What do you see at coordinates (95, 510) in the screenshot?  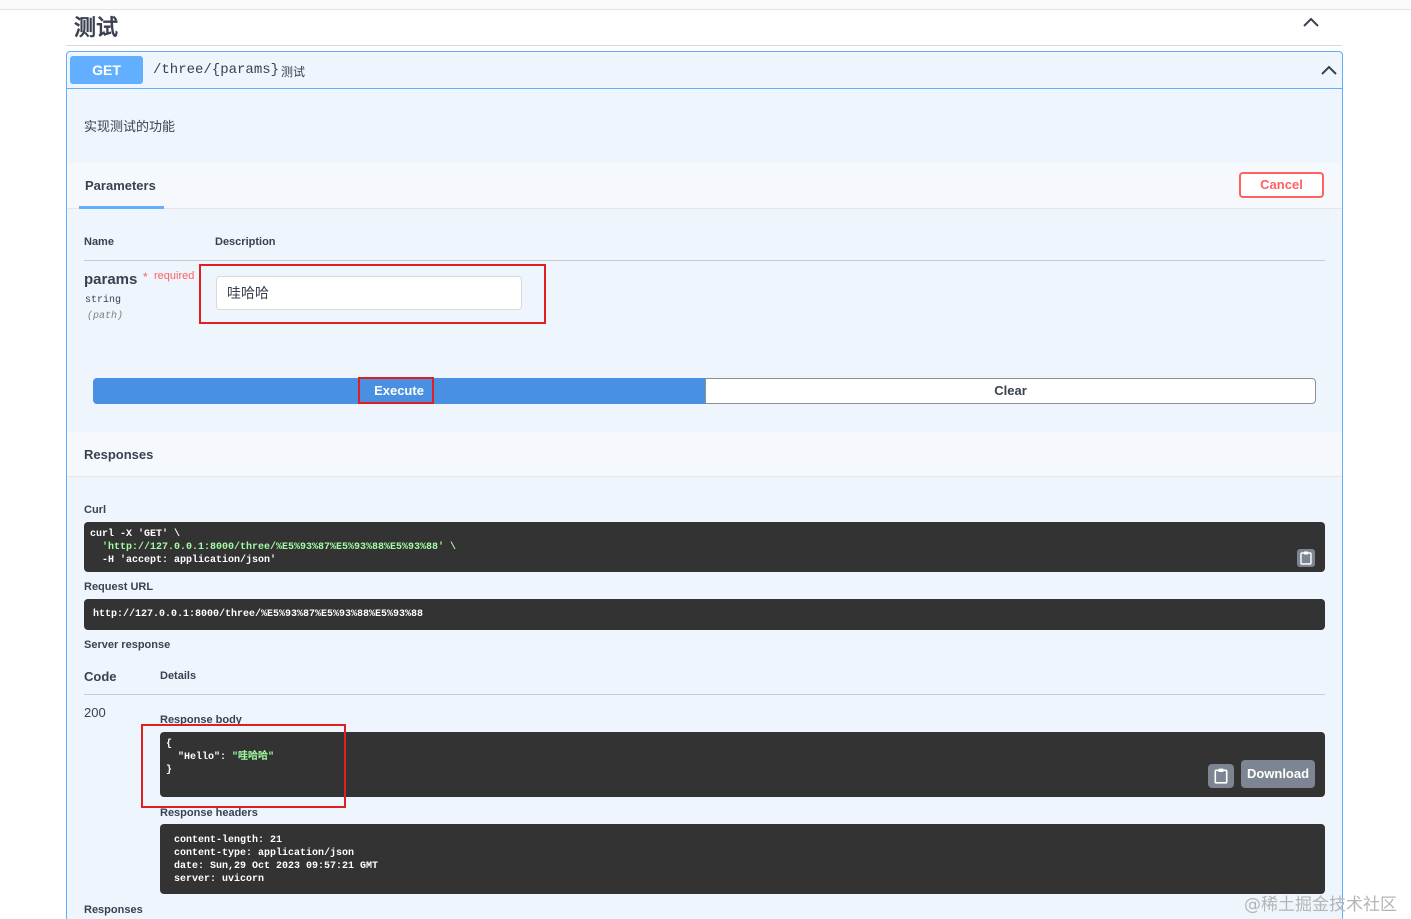 I see `curl-label: Curl` at bounding box center [95, 510].